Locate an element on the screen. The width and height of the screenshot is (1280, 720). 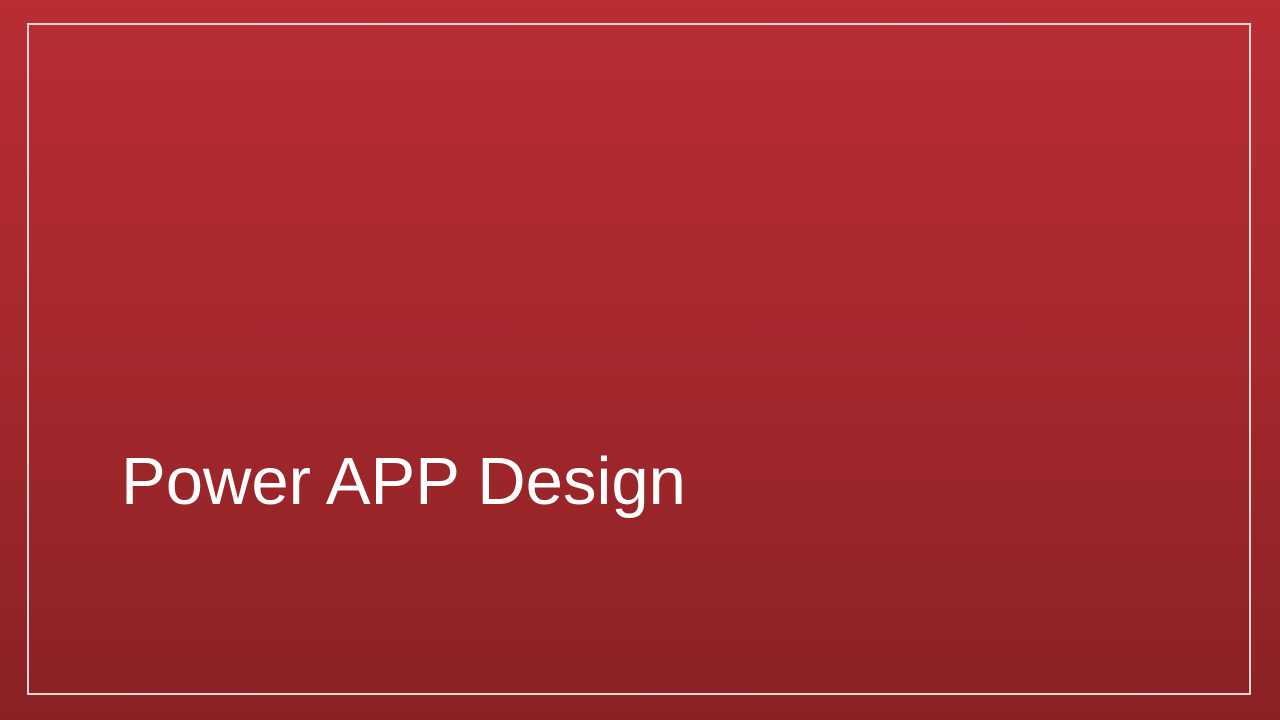
slide-title: Power APP Design is located at coordinates (403, 481).